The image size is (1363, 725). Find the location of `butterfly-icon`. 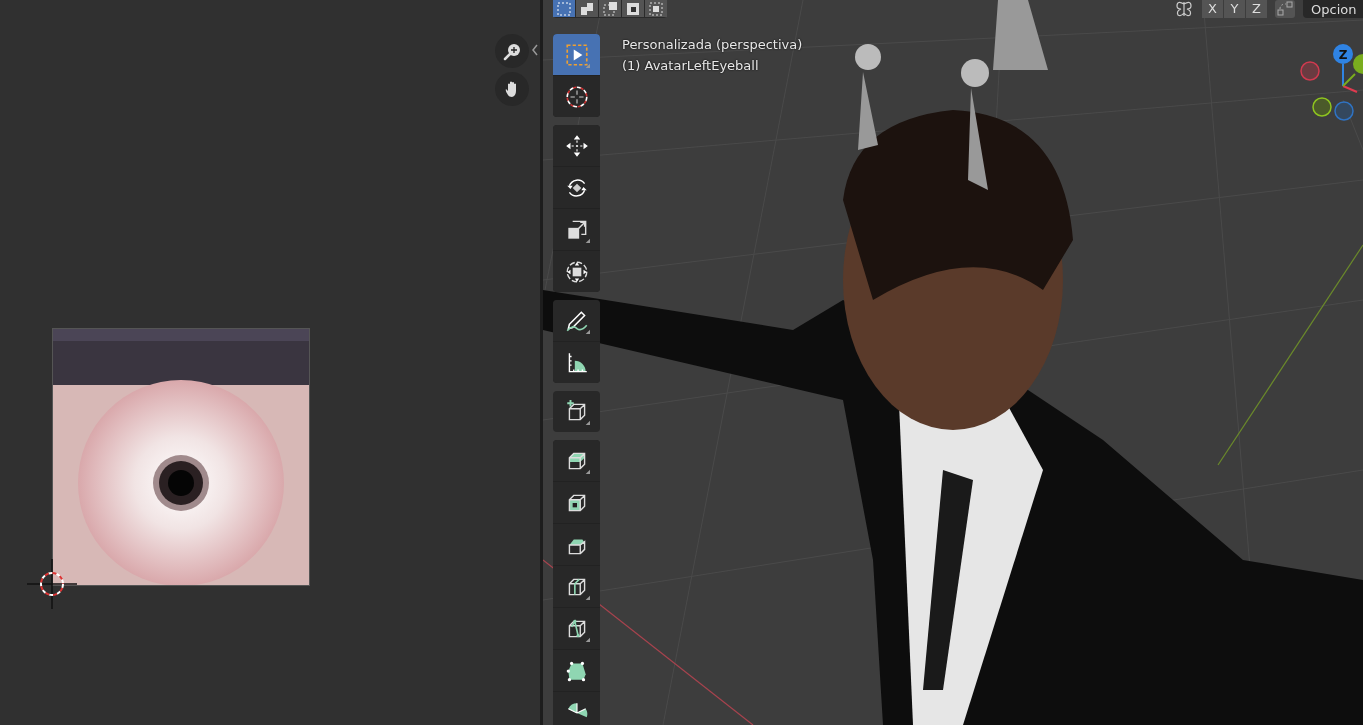

butterfly-icon is located at coordinates (1184, 9).